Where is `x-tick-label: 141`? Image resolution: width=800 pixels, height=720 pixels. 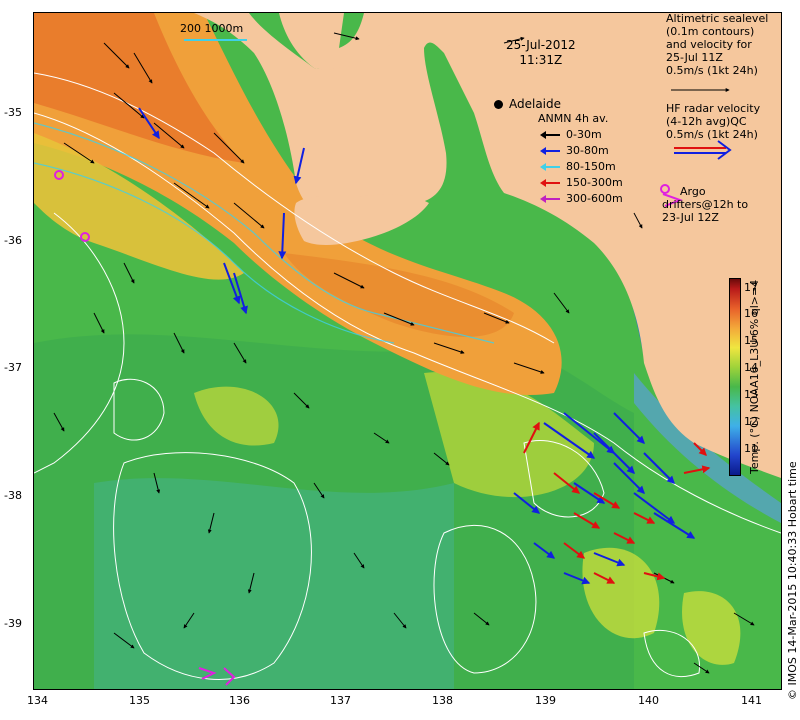 x-tick-label: 141 is located at coordinates (751, 700).